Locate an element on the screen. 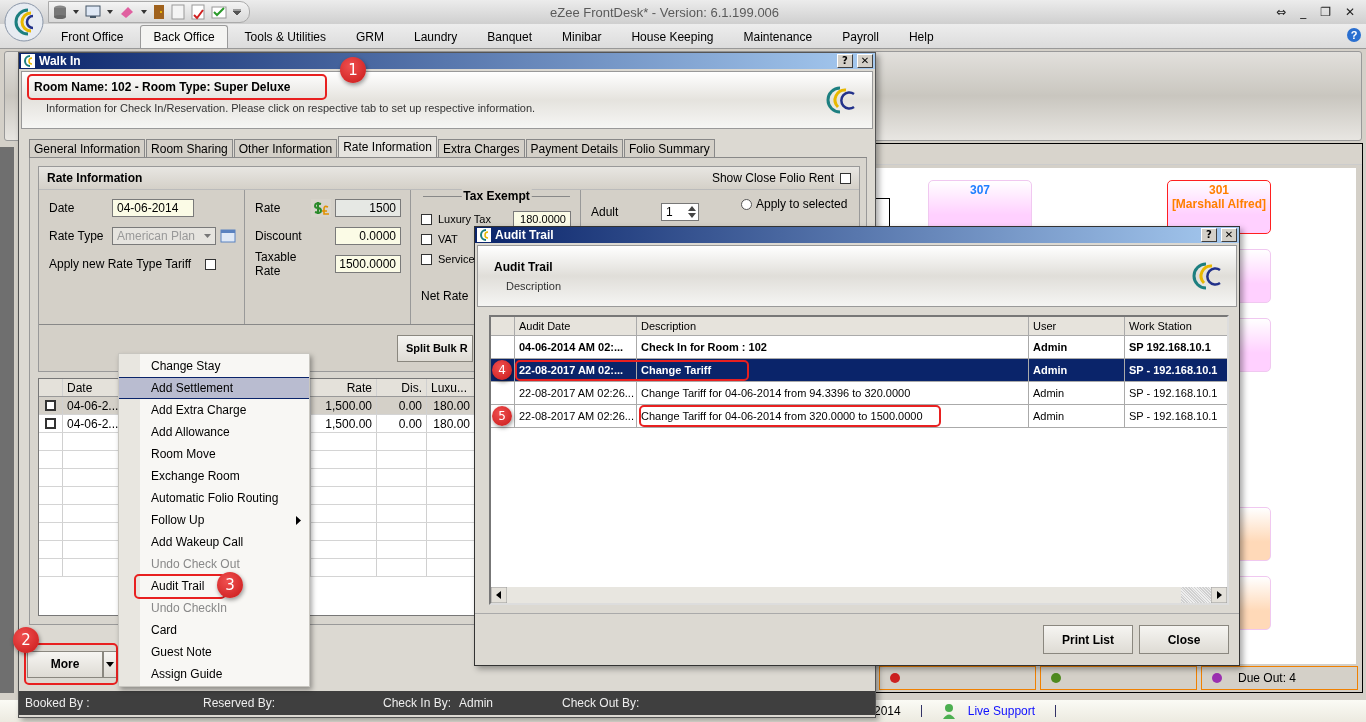 The width and height of the screenshot is (1366, 722). callout-badge: 2 is located at coordinates (26, 639).